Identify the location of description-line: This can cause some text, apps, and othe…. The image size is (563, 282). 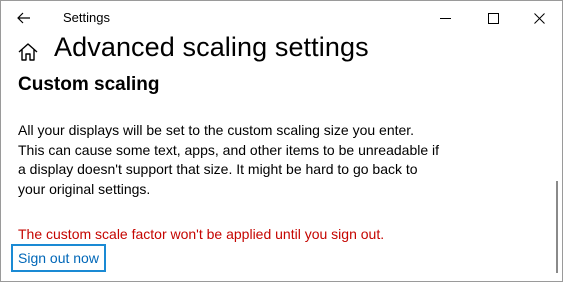
(229, 149).